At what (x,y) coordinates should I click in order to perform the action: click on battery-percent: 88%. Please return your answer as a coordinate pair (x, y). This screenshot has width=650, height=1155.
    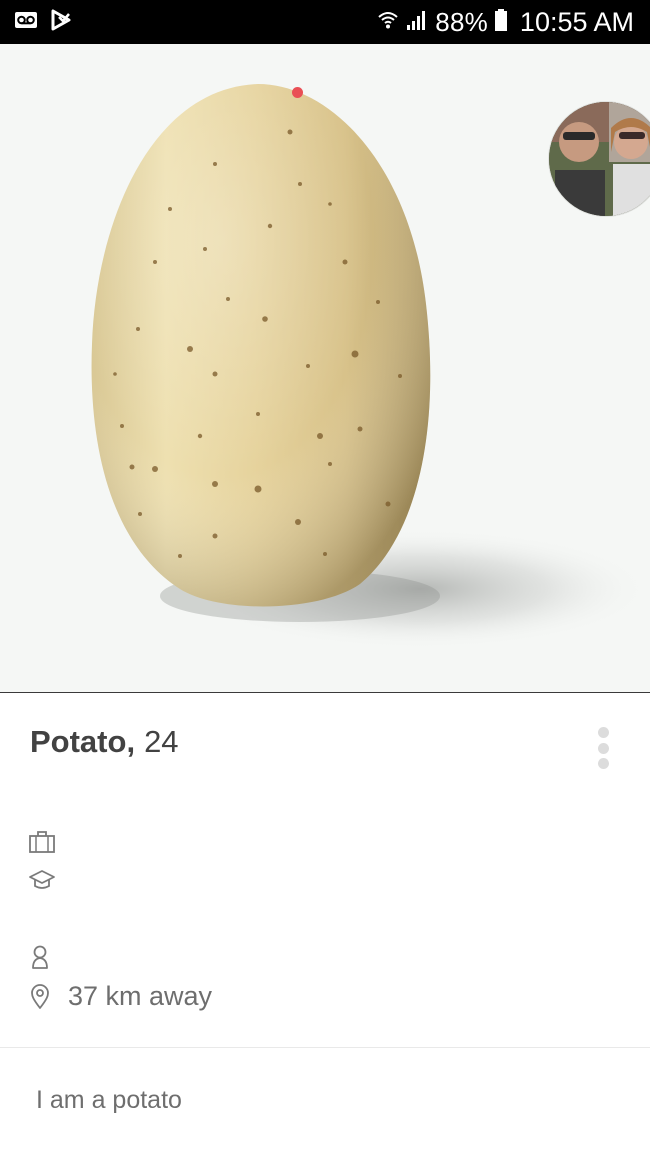
    Looking at the image, I should click on (461, 22).